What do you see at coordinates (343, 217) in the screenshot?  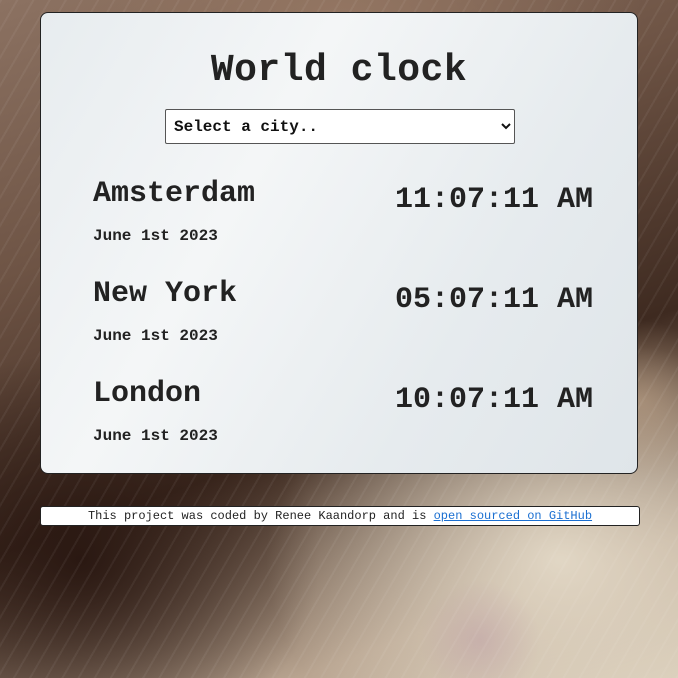 I see `city-row-amsterdam: Amsterdam June 1st 2023 11:07:11 AM` at bounding box center [343, 217].